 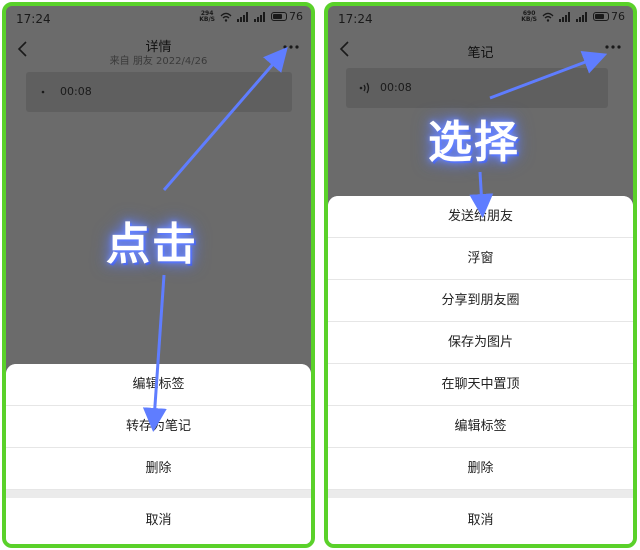 I want to click on menu-item-floating-window: 浮窗, so click(x=480, y=259).